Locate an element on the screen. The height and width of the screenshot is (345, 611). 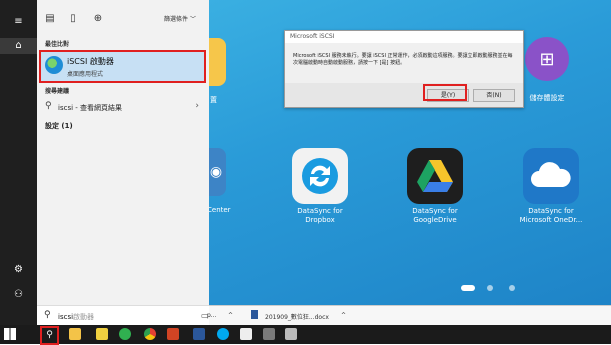
search-hint-text: 啟動器 is located at coordinates (84, 317).